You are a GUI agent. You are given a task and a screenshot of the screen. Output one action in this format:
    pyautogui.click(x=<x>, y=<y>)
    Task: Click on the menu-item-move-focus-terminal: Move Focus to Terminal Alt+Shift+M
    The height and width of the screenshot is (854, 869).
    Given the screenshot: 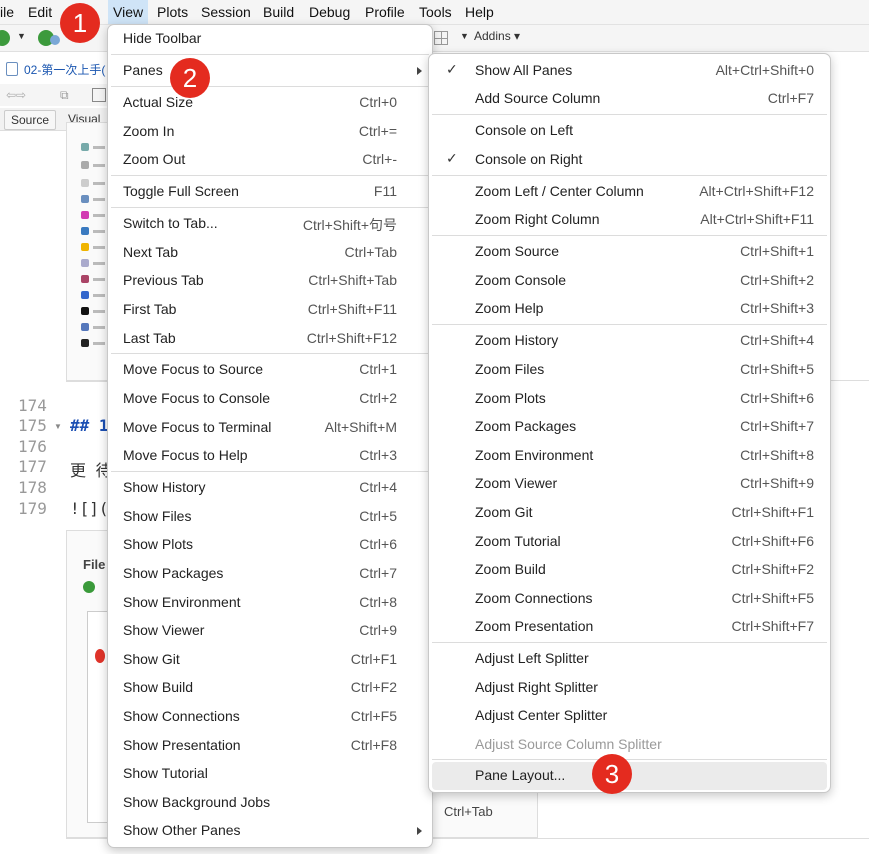 What is the action you would take?
    pyautogui.click(x=270, y=428)
    